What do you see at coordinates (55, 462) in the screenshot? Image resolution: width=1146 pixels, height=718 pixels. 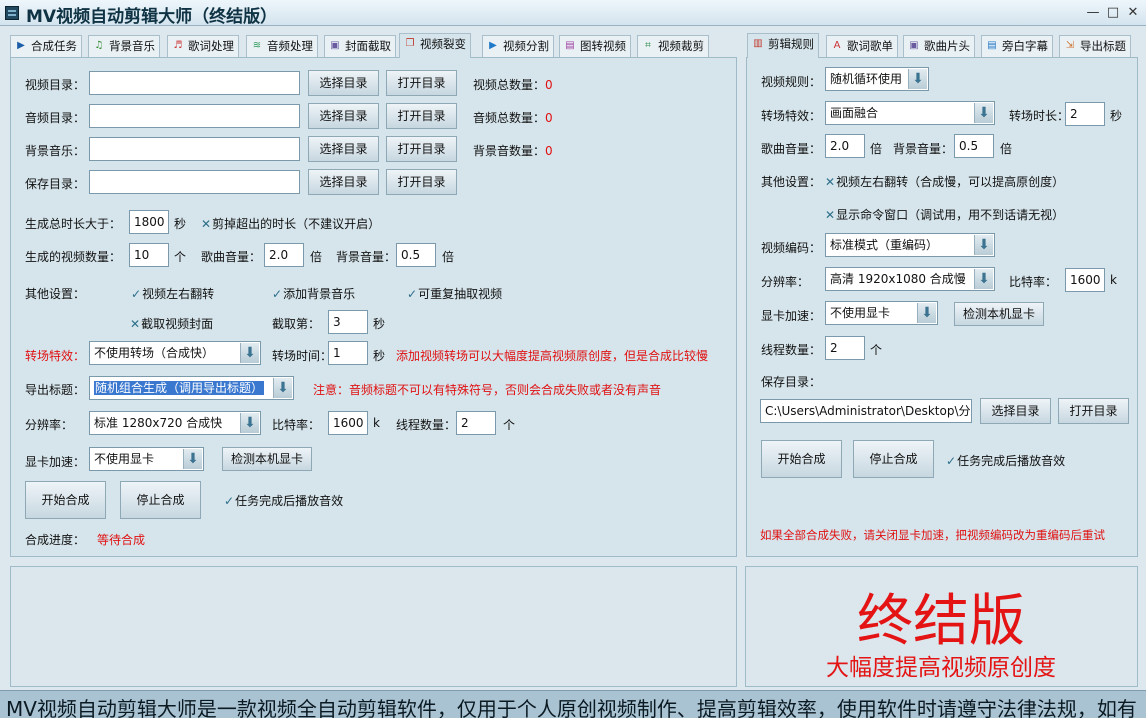 I see `gpu-label: 显卡加速：` at bounding box center [55, 462].